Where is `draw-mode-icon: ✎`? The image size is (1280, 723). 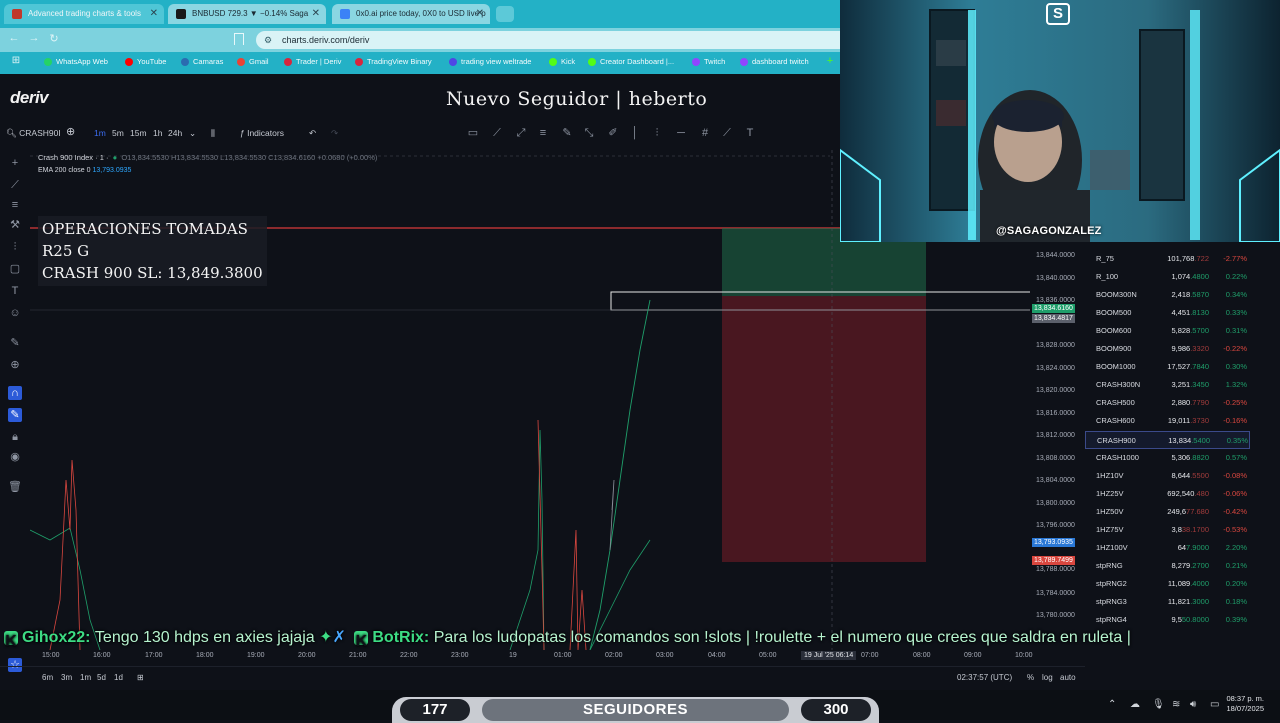
draw-mode-icon: ✎ is located at coordinates (15, 415).